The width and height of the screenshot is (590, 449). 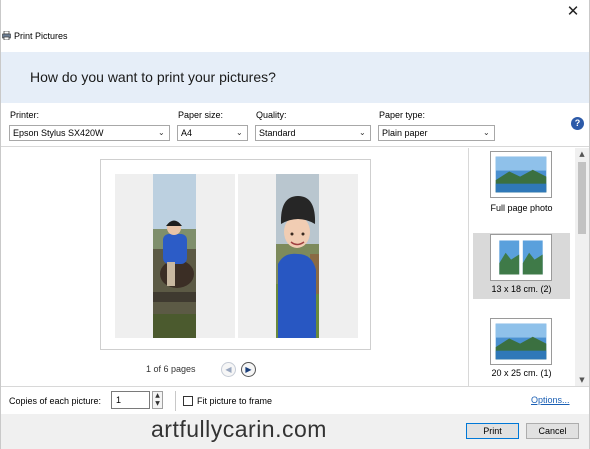 What do you see at coordinates (313, 133) in the screenshot?
I see `quality-select: Standard ⌄` at bounding box center [313, 133].